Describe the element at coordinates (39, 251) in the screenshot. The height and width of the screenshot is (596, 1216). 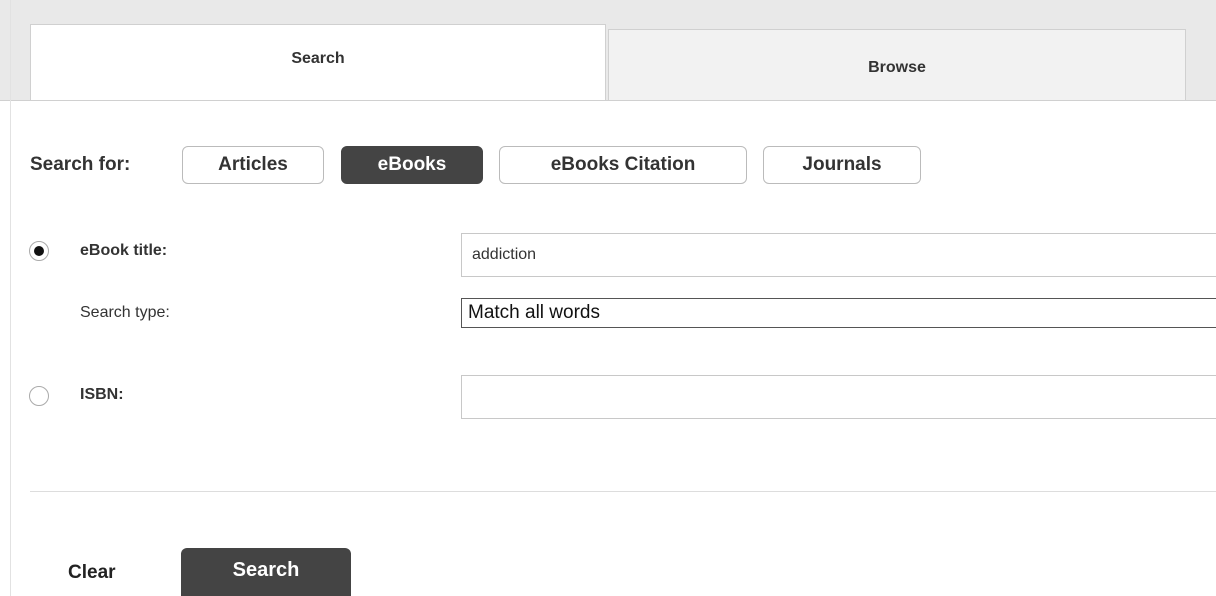
I see `ebook-title-radio` at that location.